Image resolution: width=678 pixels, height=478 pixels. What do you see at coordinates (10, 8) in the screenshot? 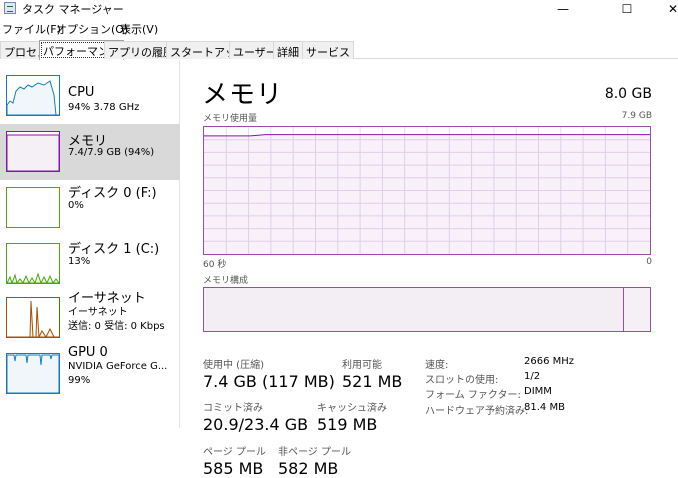
I see `task-manager-icon` at bounding box center [10, 8].